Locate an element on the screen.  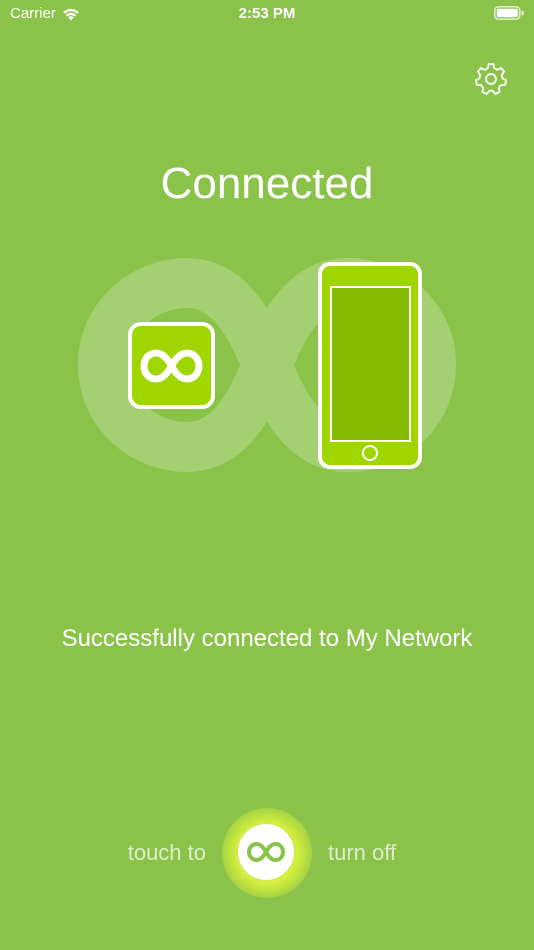
status-bar: Carrier 2:53 PM is located at coordinates (267, 14).